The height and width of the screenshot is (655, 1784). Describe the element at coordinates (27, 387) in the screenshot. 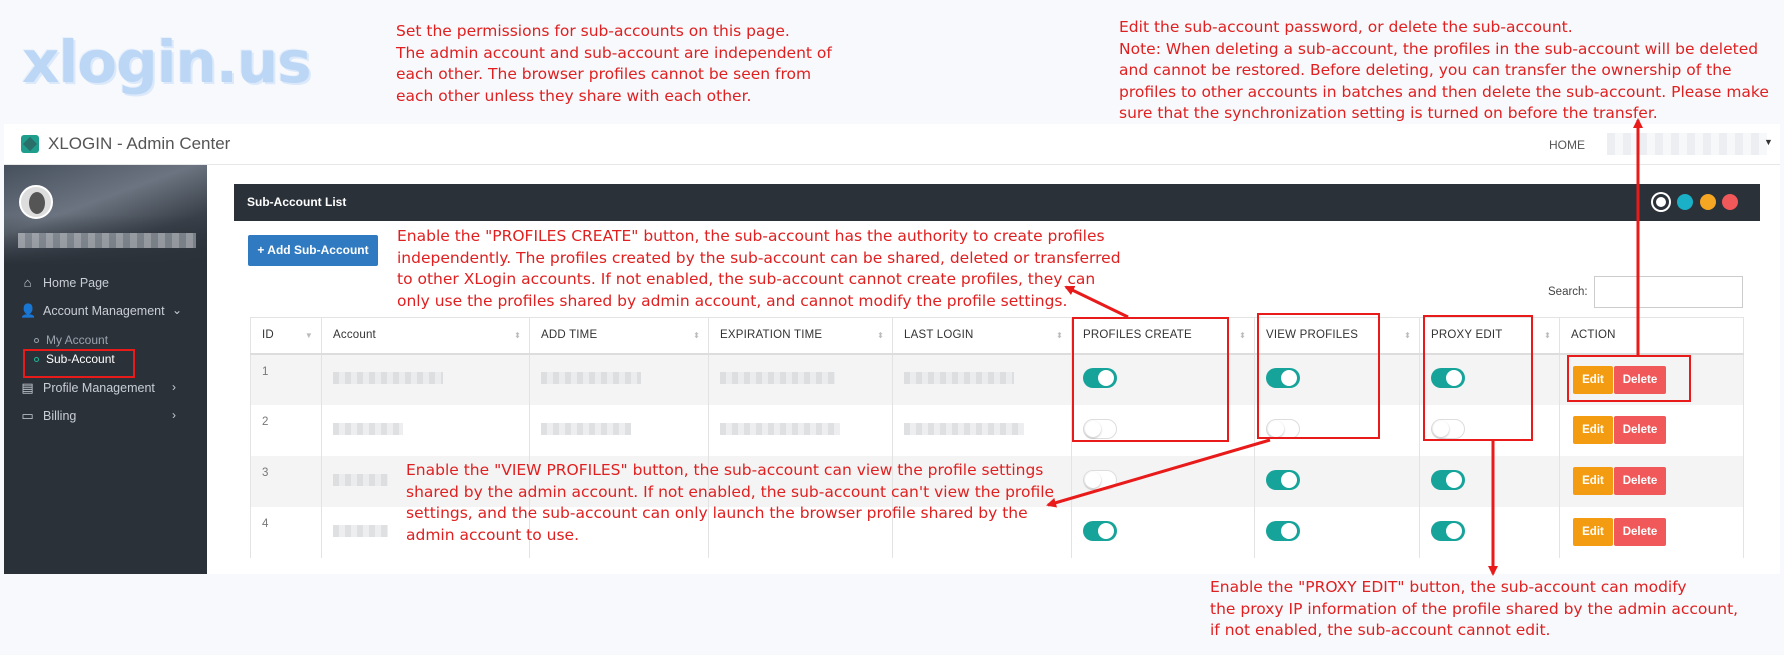

I see `file-icon: ▤` at that location.